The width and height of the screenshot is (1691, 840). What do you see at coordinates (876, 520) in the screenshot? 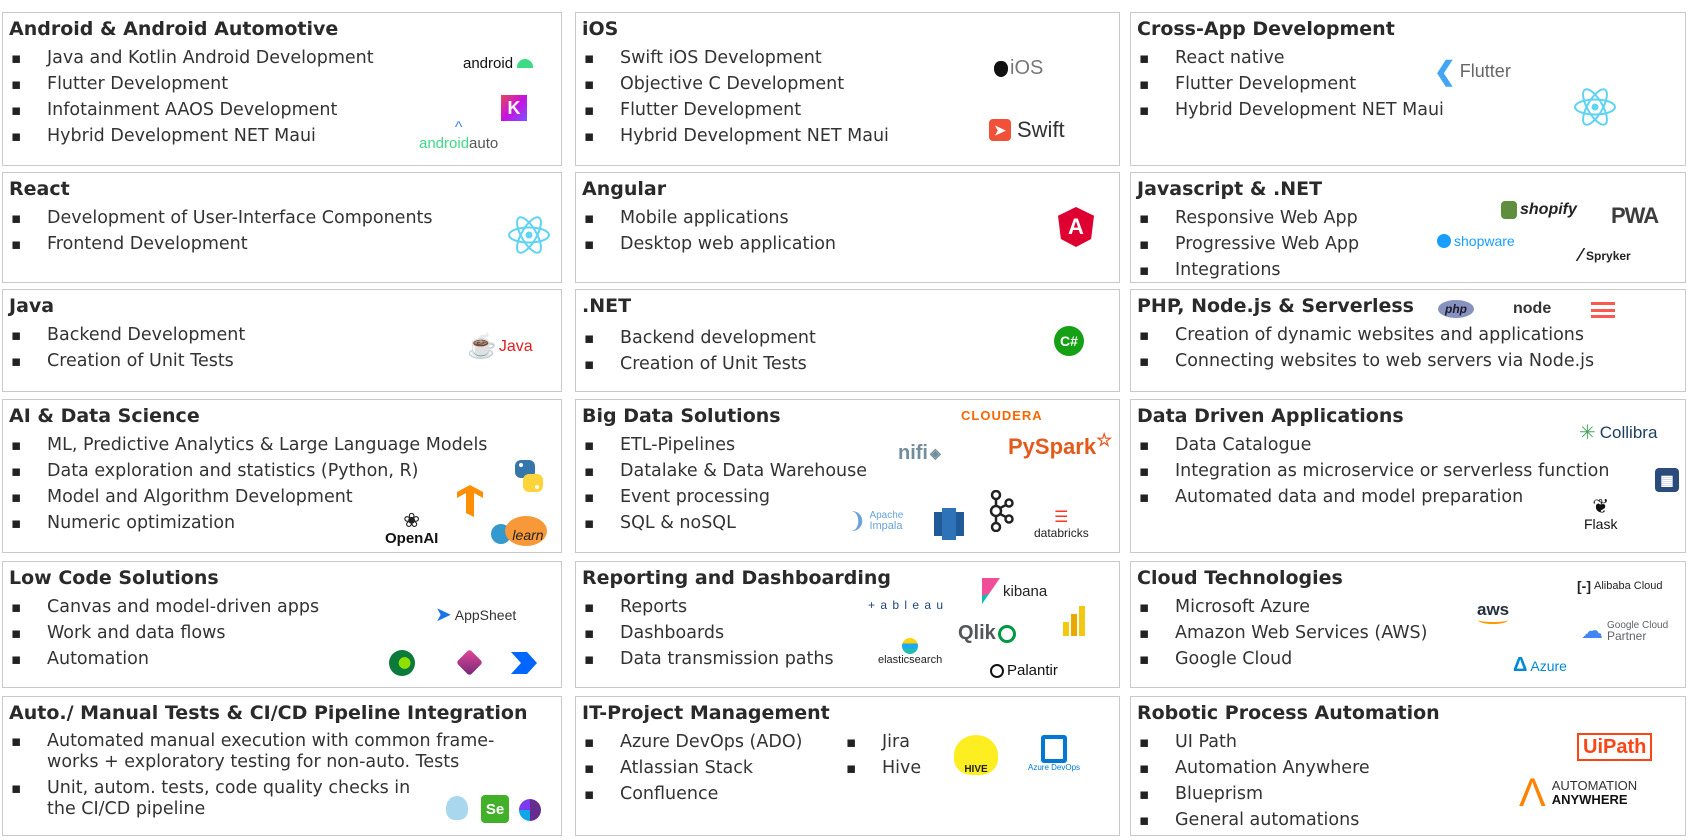
I see `impala-logo: ❩ Apache Impala` at bounding box center [876, 520].